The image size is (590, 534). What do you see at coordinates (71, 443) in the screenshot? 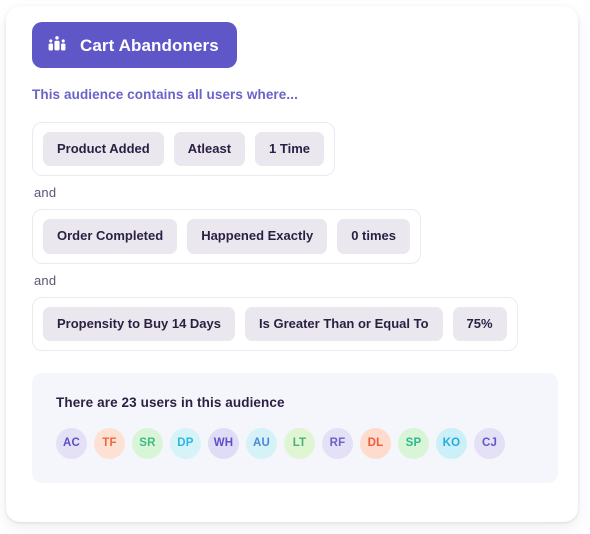
I see `avatar: AC` at bounding box center [71, 443].